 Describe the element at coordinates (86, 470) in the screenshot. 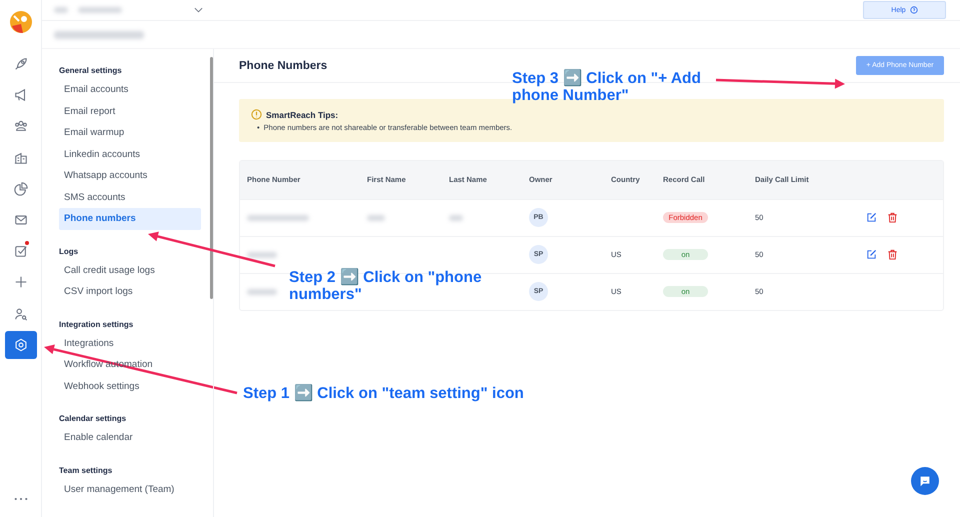

I see `section-heading: Team settings` at that location.